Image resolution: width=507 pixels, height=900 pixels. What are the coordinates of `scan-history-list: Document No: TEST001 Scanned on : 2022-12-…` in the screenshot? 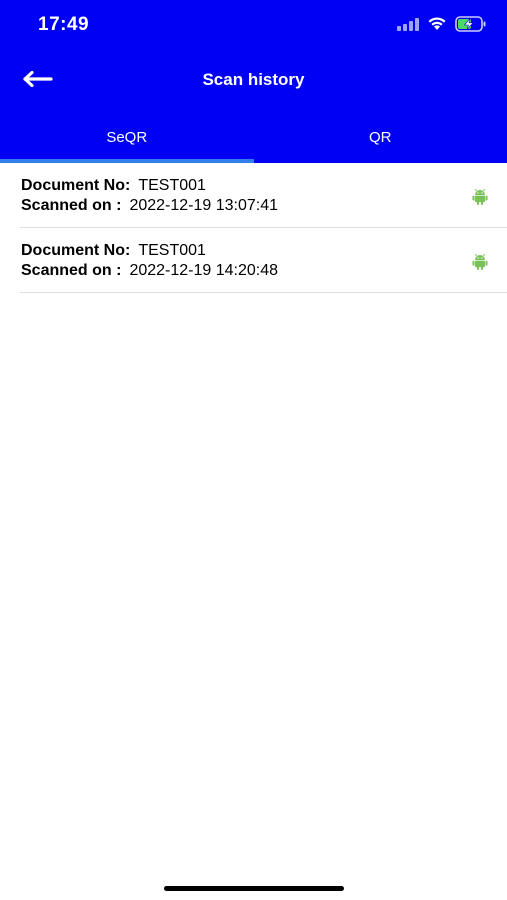 It's located at (263, 228).